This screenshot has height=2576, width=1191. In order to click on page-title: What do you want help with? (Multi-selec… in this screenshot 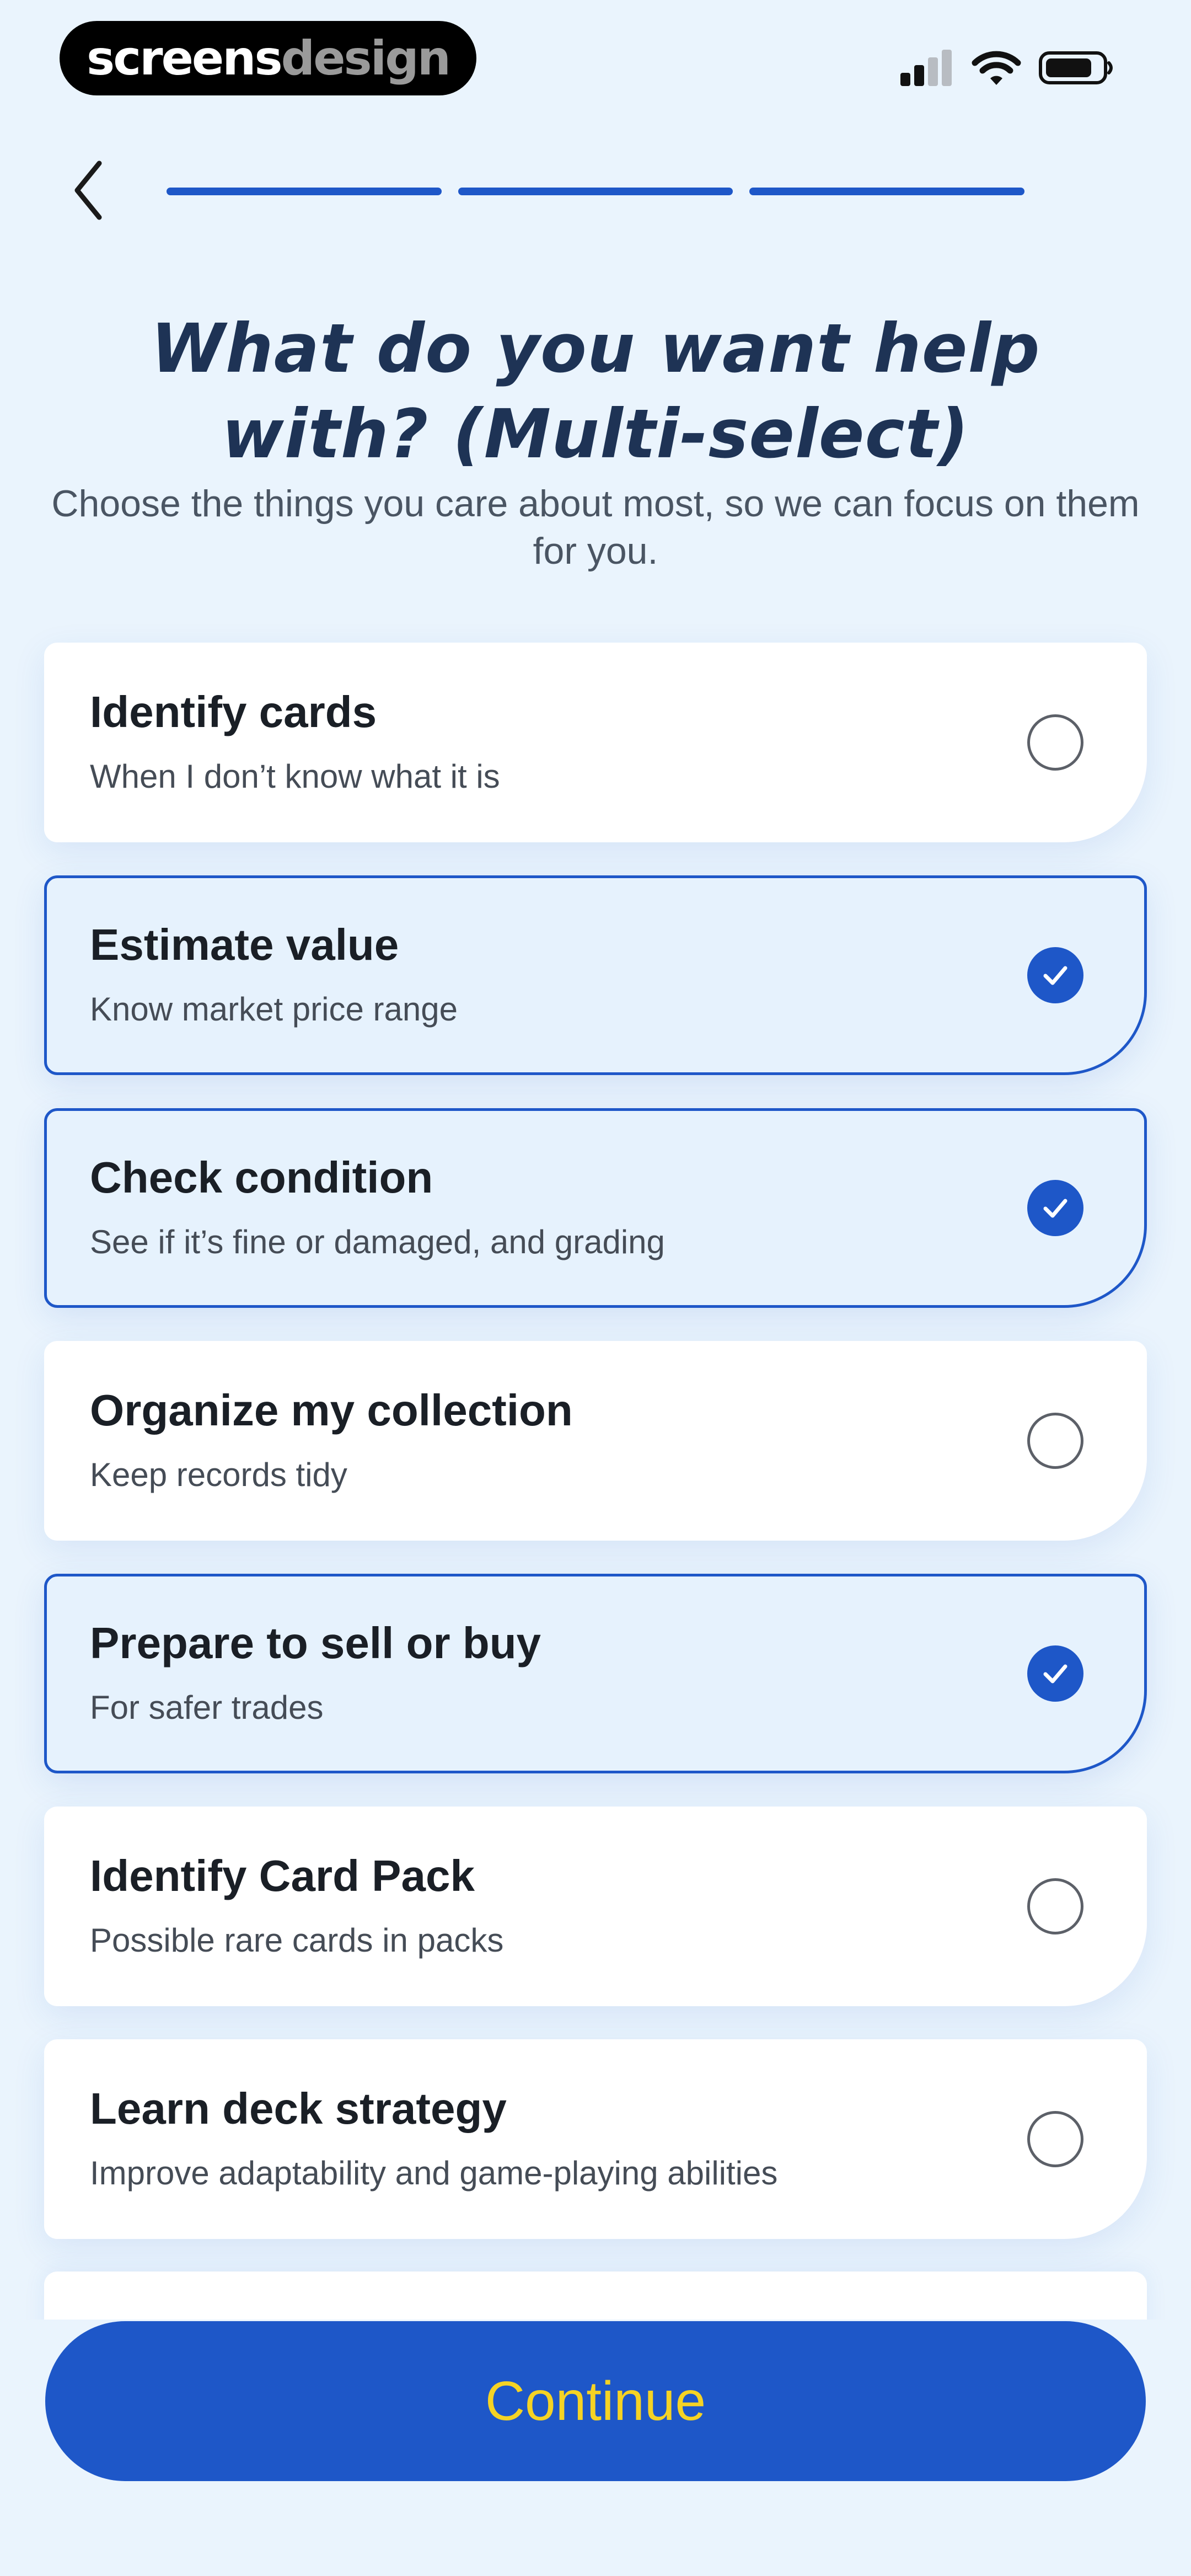, I will do `click(595, 391)`.